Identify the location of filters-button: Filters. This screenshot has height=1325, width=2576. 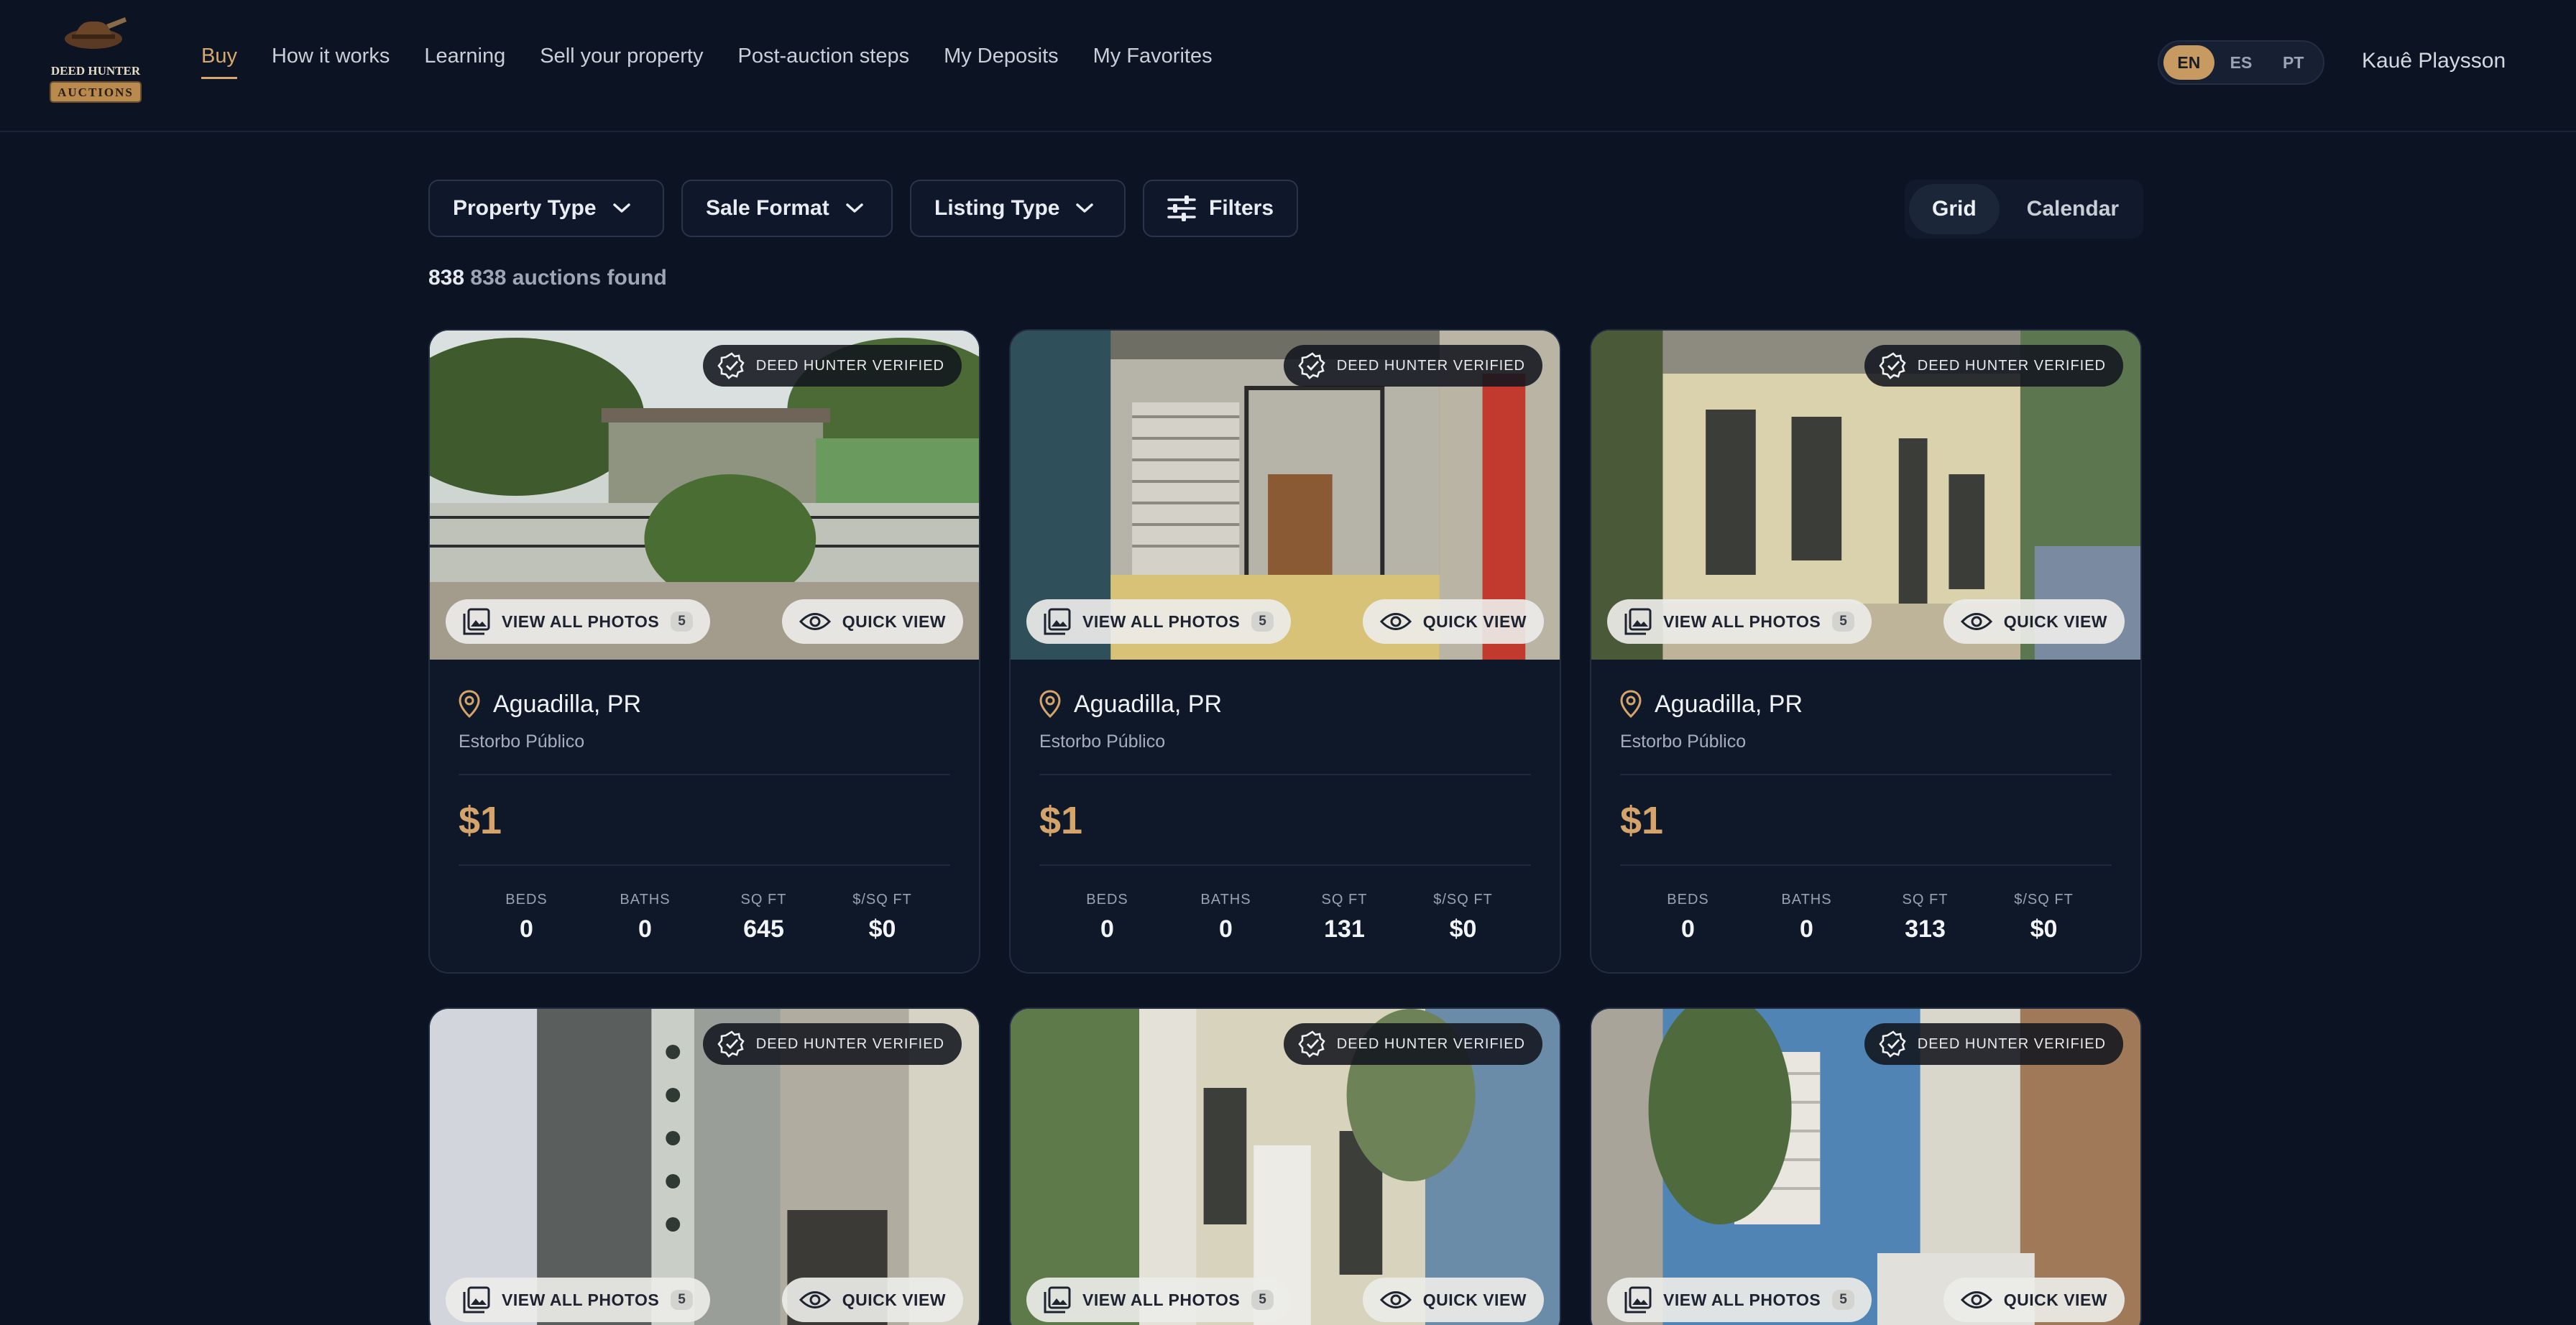
(1220, 208).